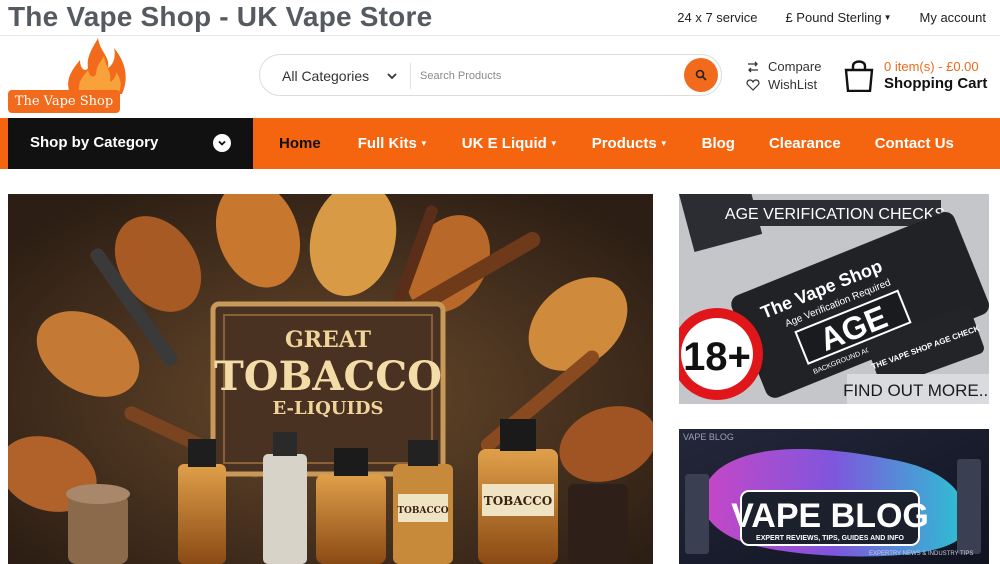  I want to click on search-icon, so click(701, 75).